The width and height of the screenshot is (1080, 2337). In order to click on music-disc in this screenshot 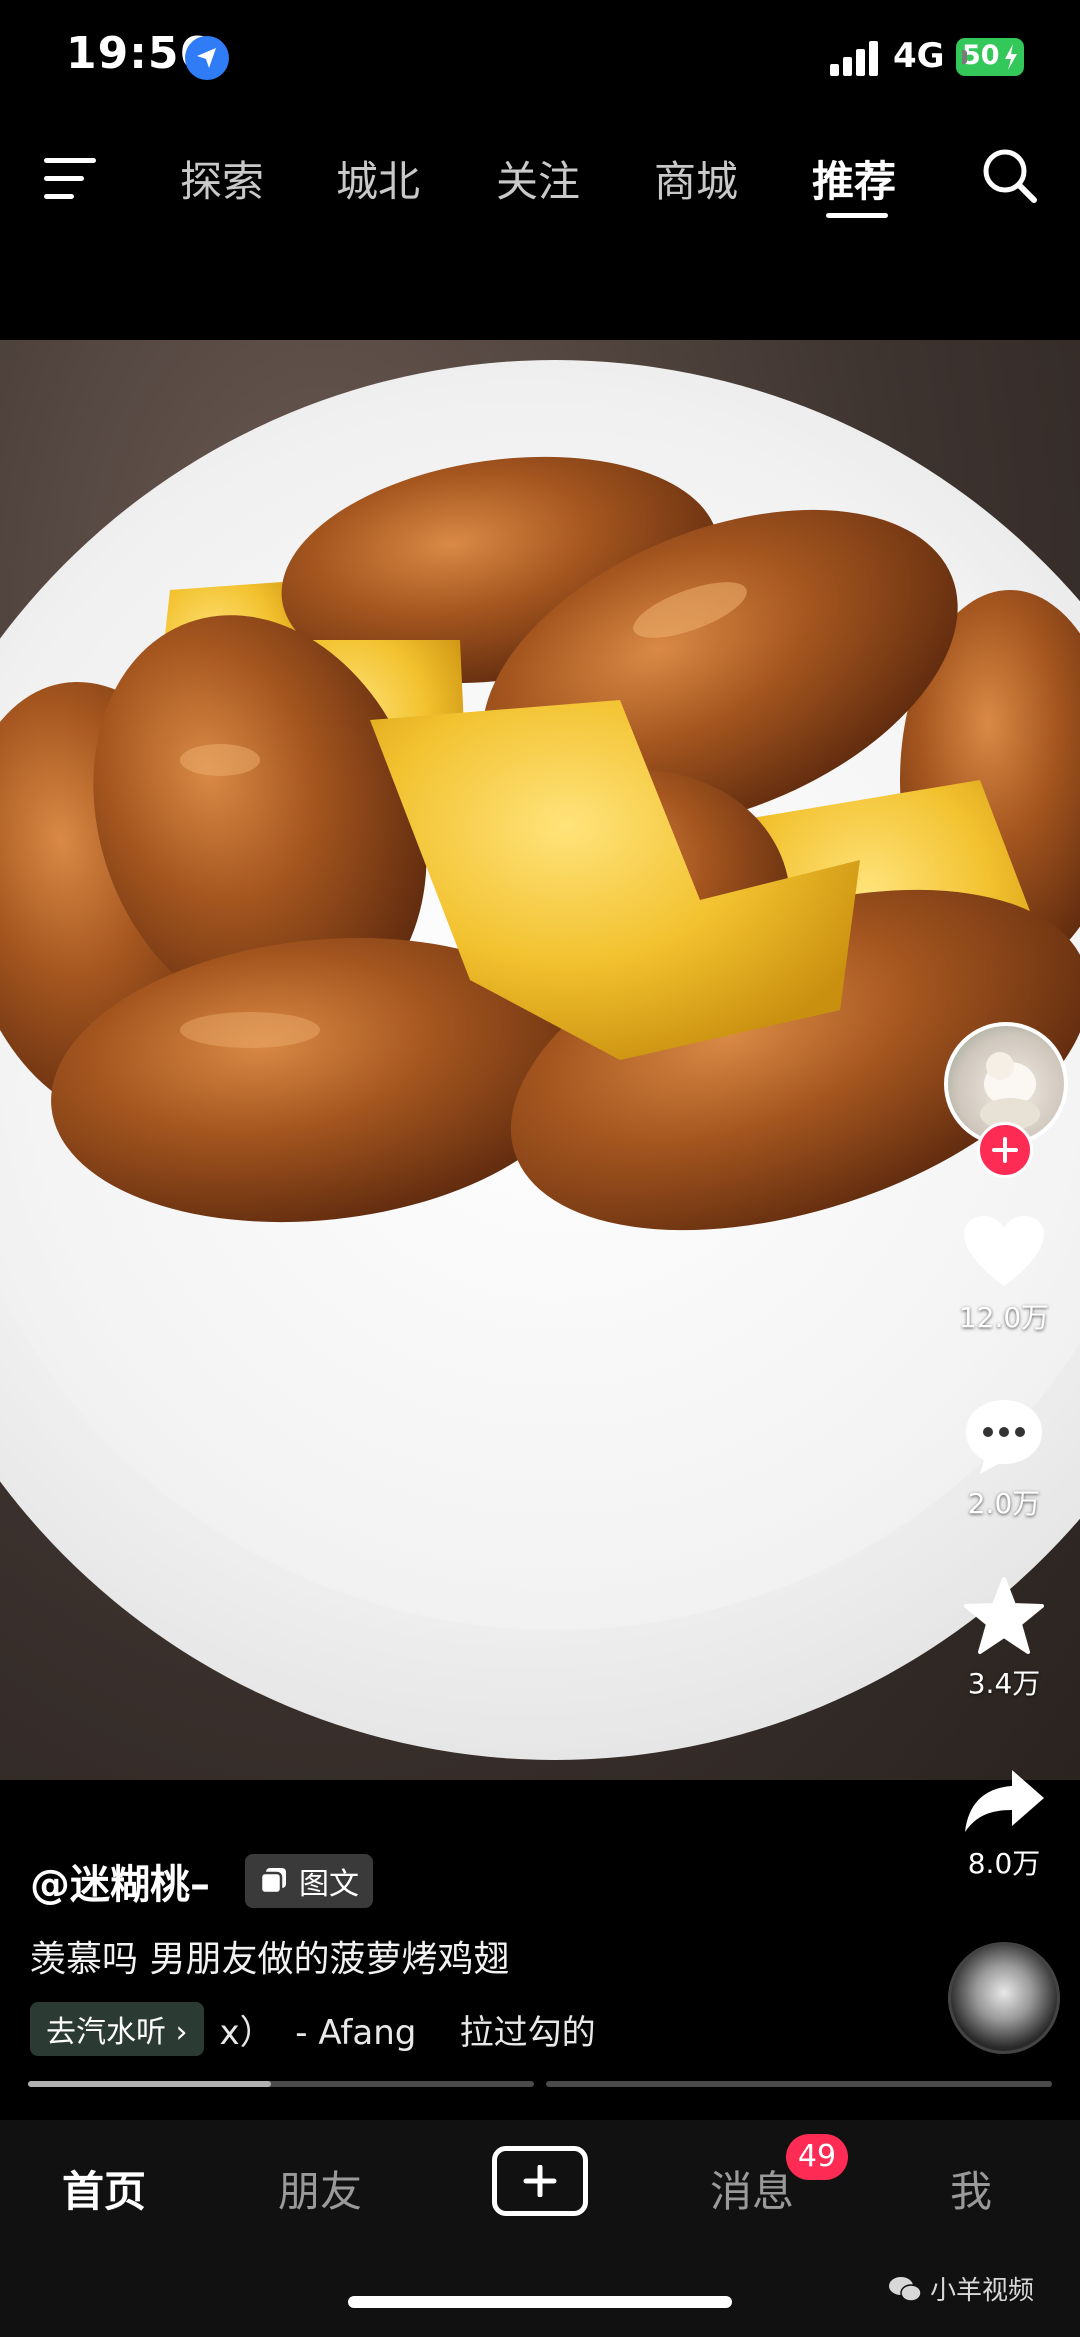, I will do `click(1004, 1998)`.